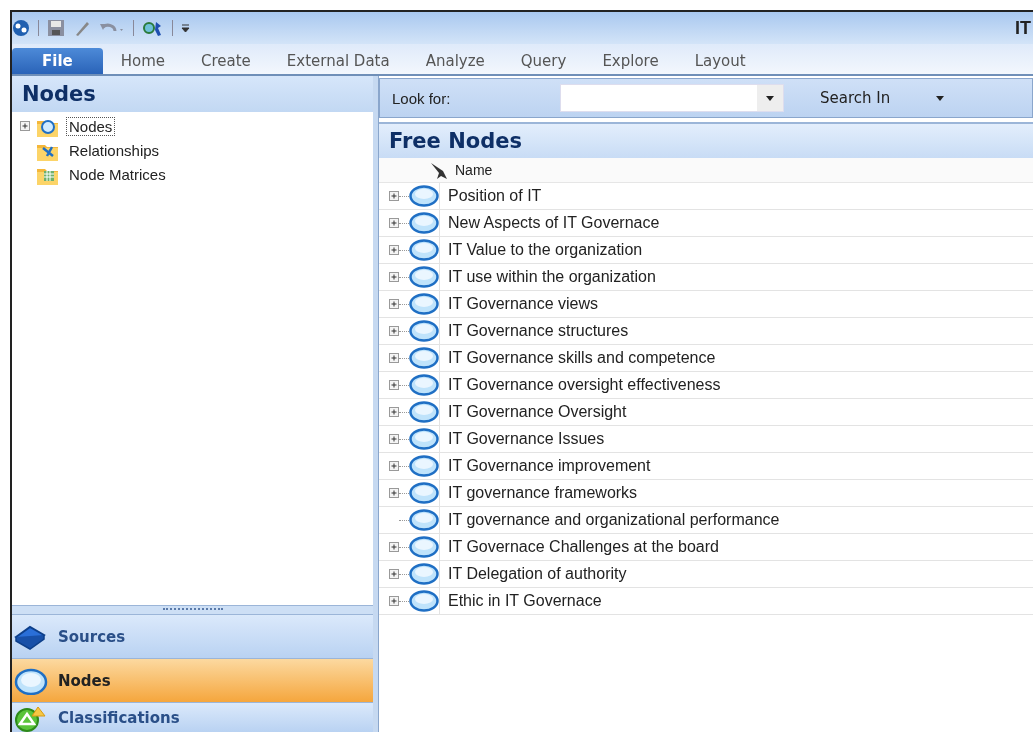 This screenshot has width=1033, height=732. Describe the element at coordinates (882, 98) in the screenshot. I see `search-in-button: Search In` at that location.